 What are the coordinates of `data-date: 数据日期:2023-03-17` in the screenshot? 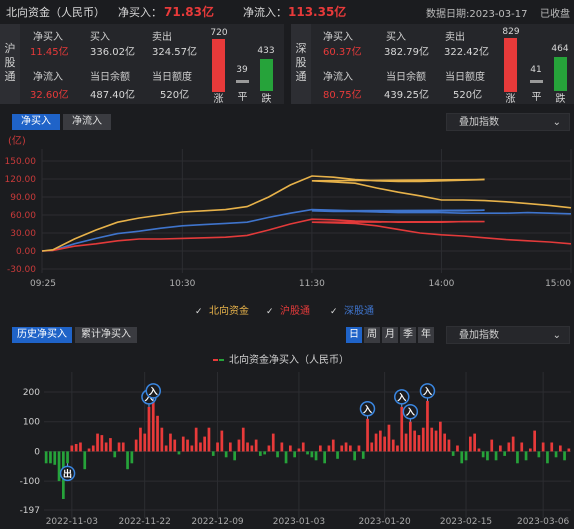 It's located at (477, 14).